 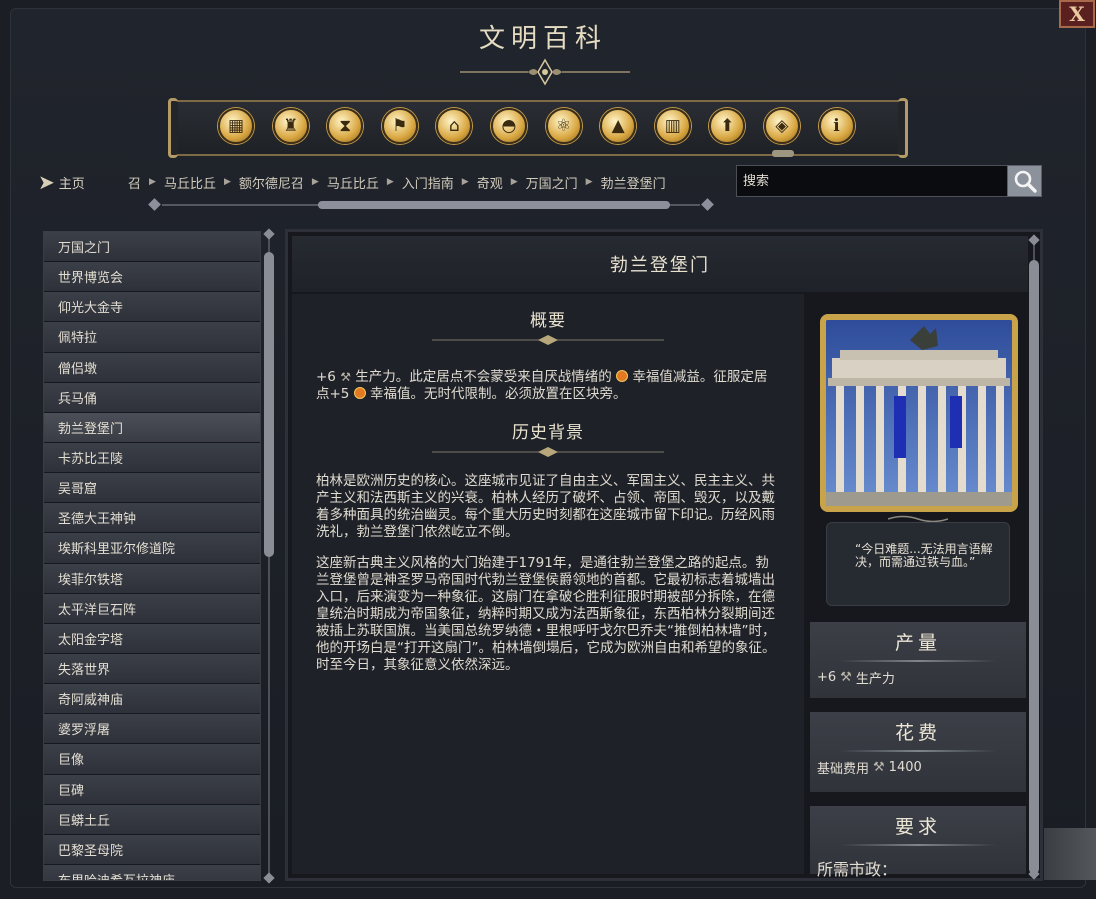 What do you see at coordinates (918, 660) in the screenshot?
I see `yield-panel: 产量 +6 ⚒ 生产力` at bounding box center [918, 660].